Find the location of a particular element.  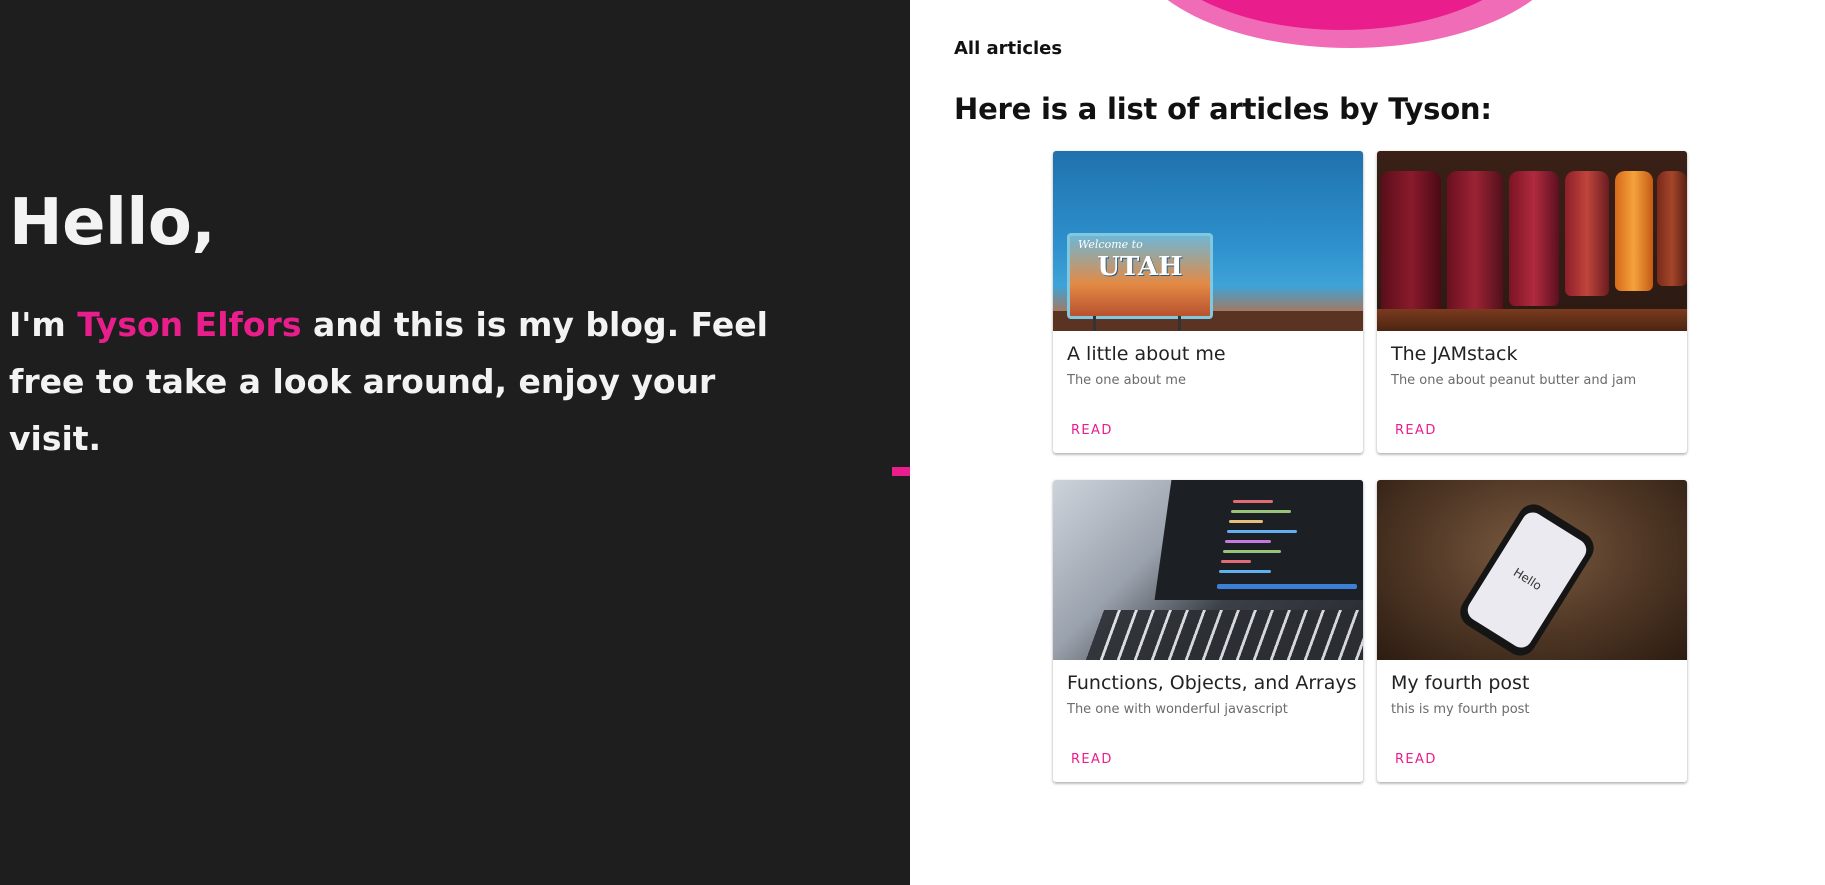

author-name: Tyson Elfors is located at coordinates (189, 324).